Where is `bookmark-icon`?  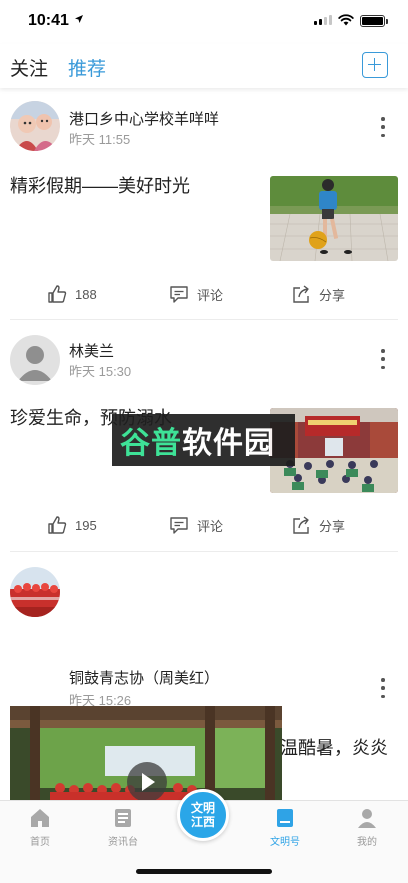 bookmark-icon is located at coordinates (285, 818).